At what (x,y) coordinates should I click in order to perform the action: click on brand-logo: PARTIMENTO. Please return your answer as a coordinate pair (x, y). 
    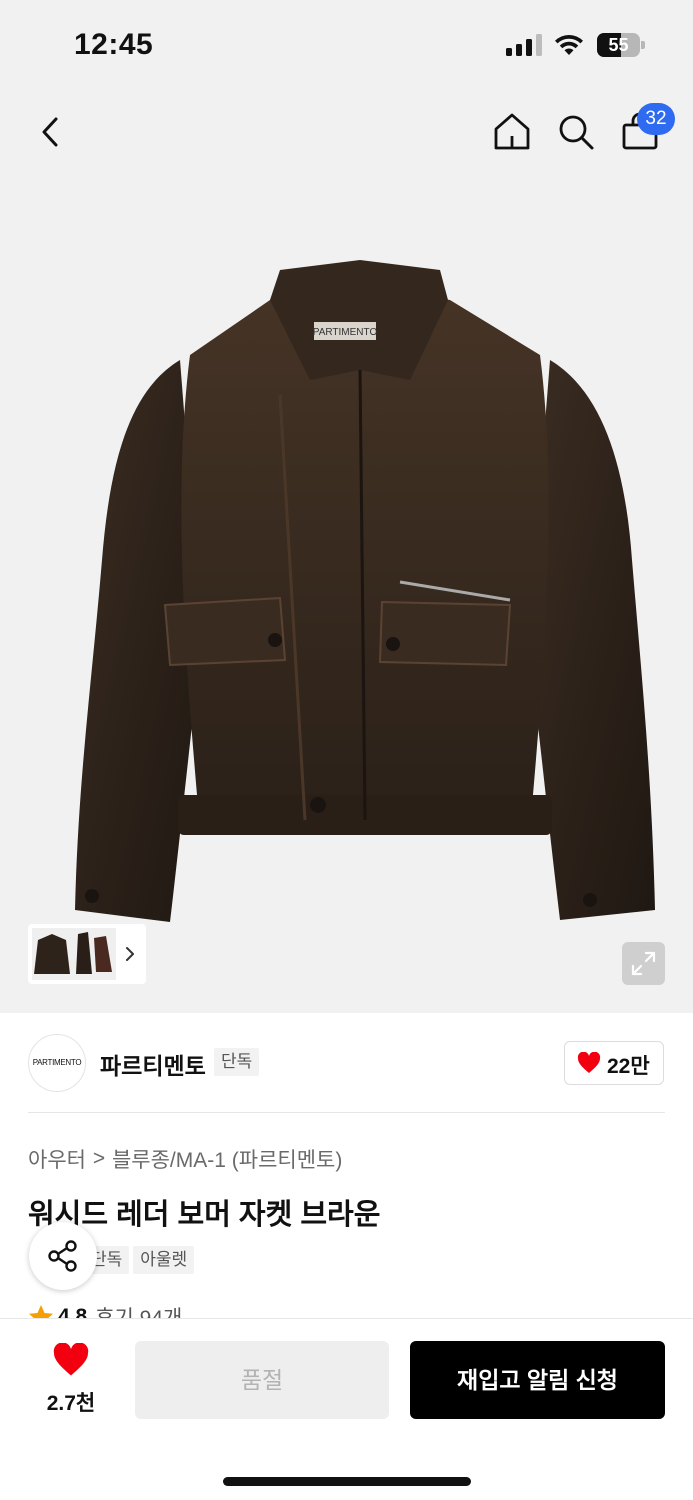
    Looking at the image, I should click on (57, 1063).